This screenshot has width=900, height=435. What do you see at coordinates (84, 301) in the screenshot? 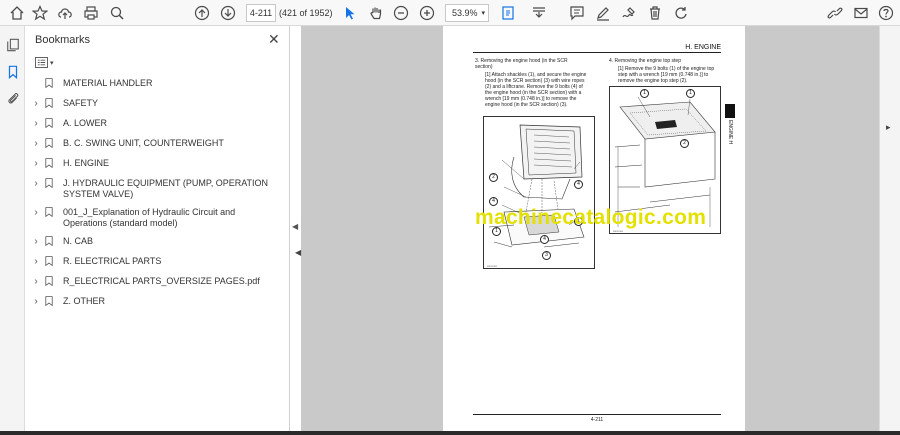
I see `bookmark-label: Z. OTHER` at bounding box center [84, 301].